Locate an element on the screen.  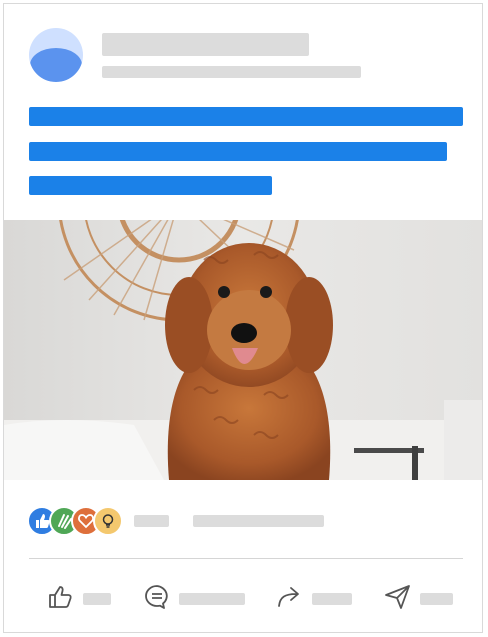
like-button is located at coordinates (87, 597).